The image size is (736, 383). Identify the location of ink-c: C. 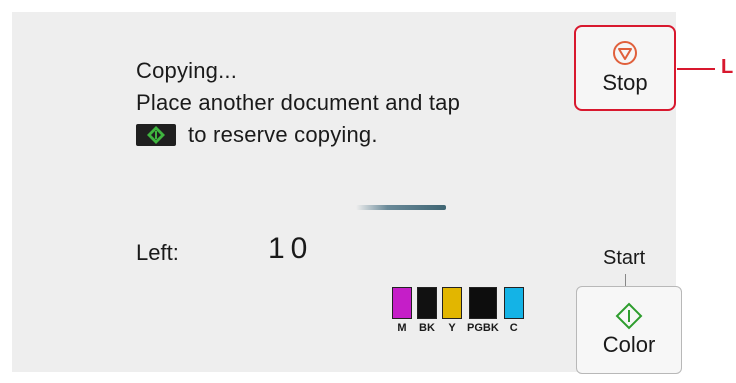
(513, 310).